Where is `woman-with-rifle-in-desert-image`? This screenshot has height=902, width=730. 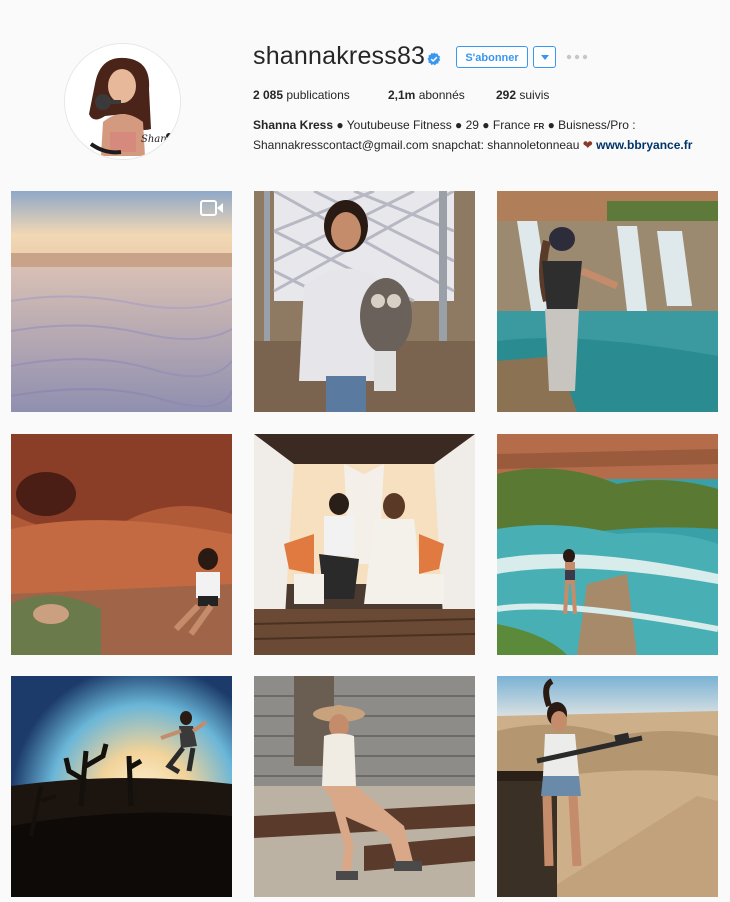 woman-with-rifle-in-desert-image is located at coordinates (607, 786).